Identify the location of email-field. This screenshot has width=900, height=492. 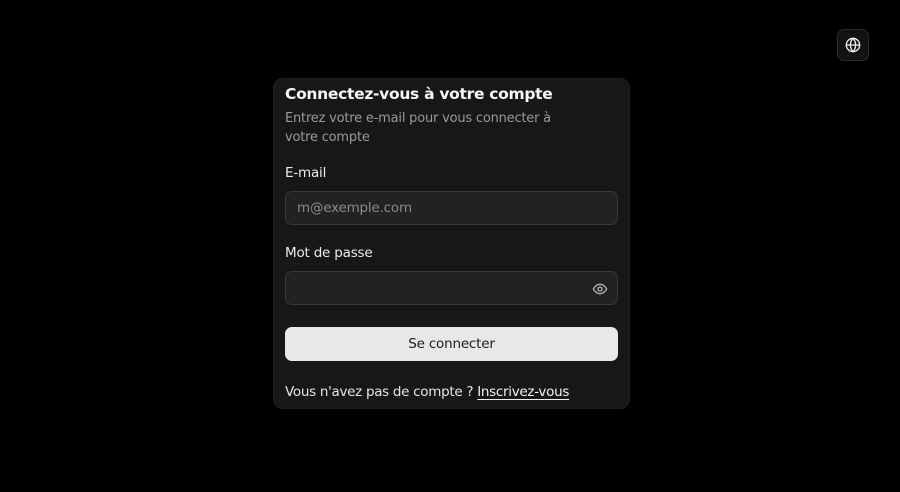
(451, 208).